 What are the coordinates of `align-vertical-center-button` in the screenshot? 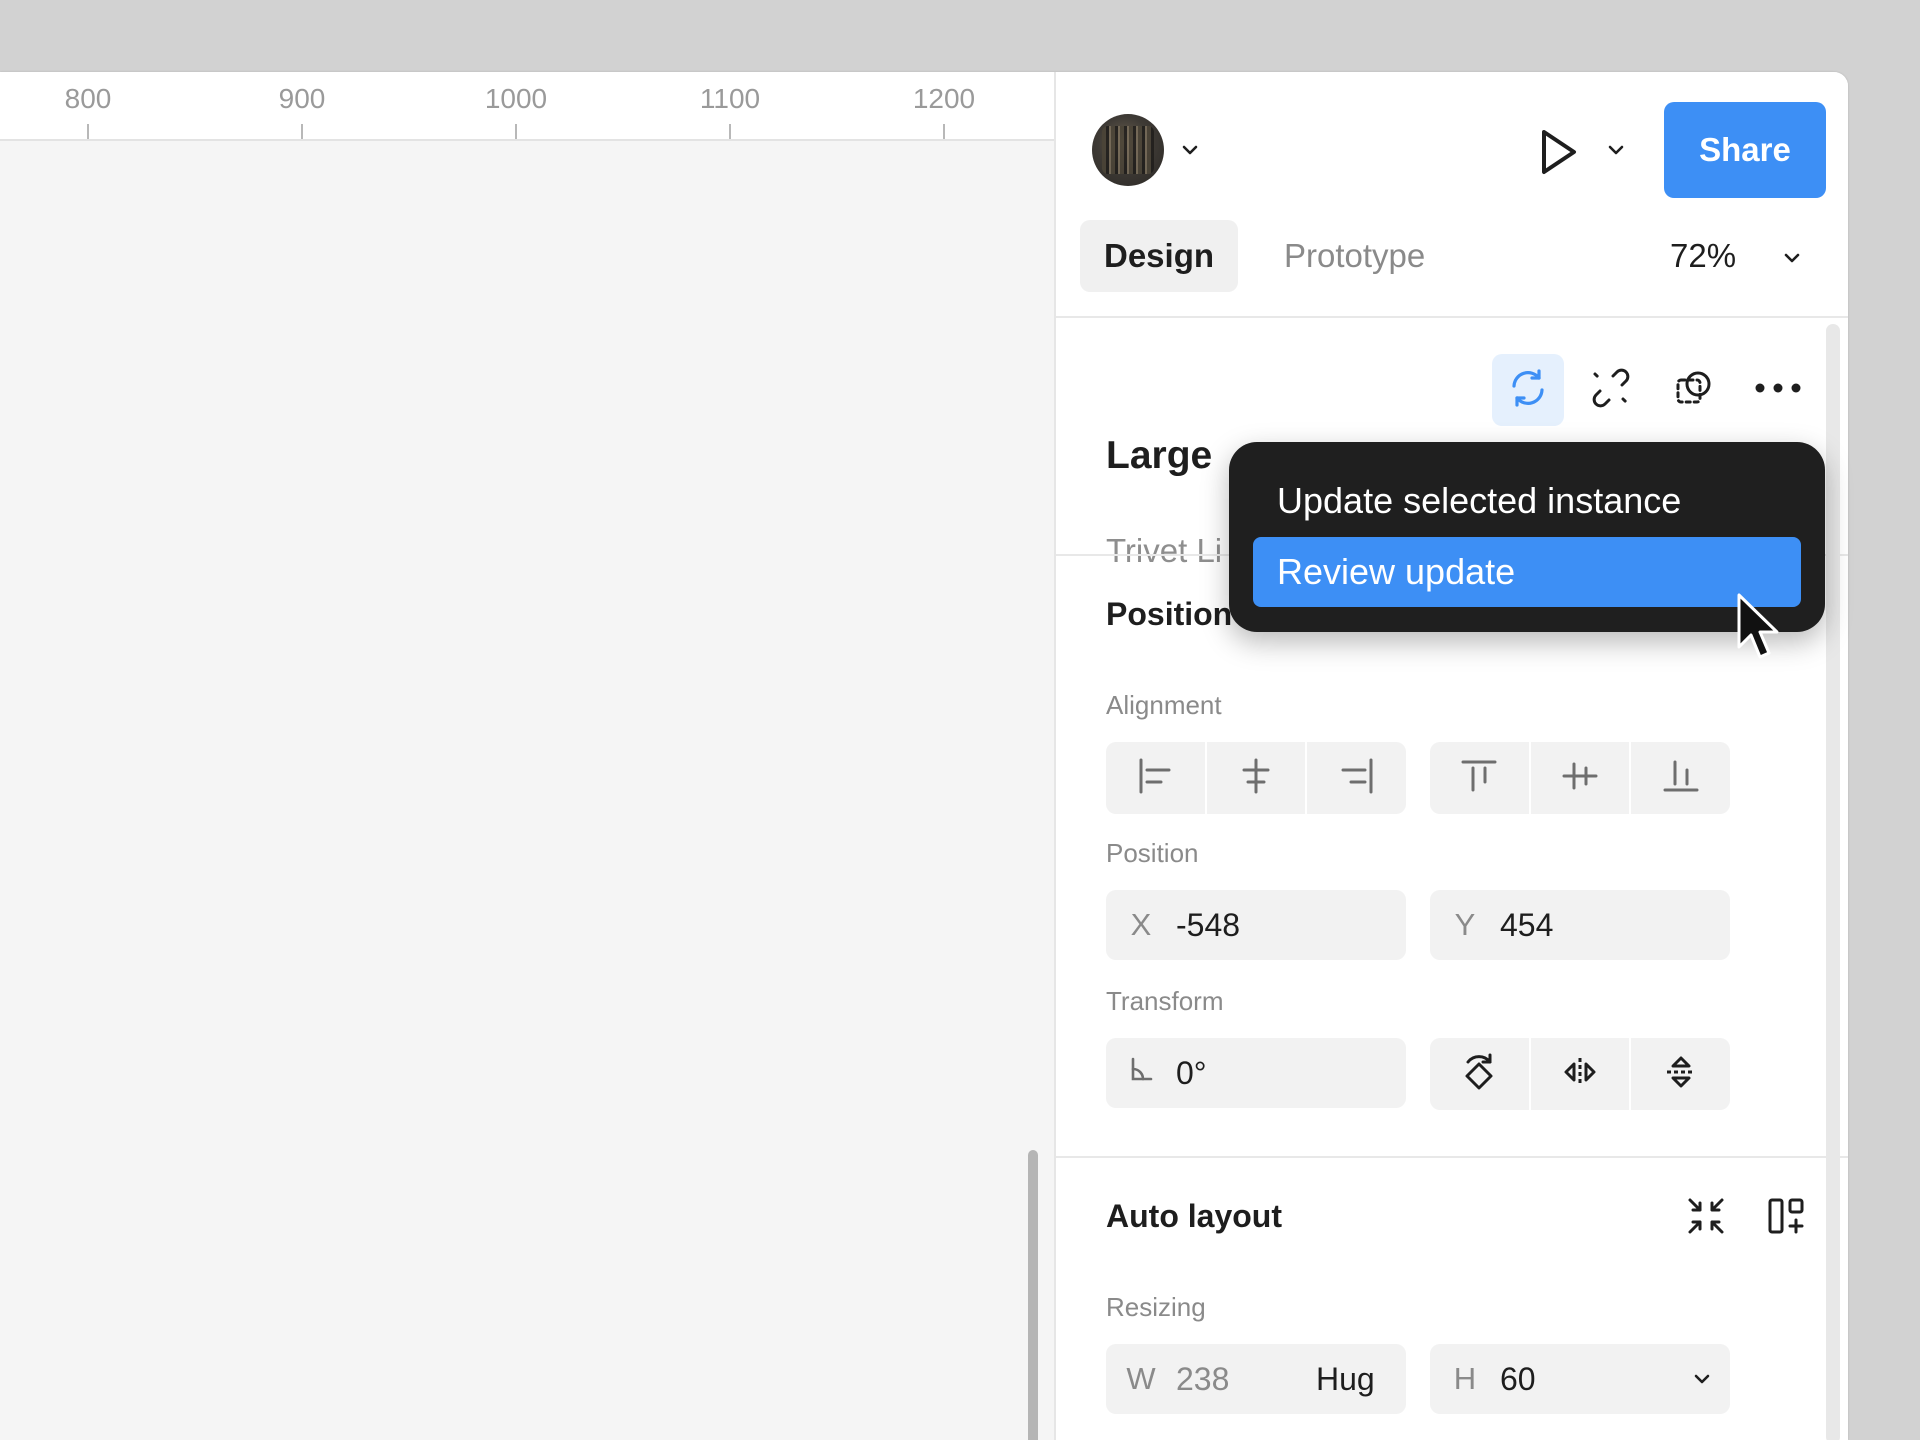 It's located at (1581, 778).